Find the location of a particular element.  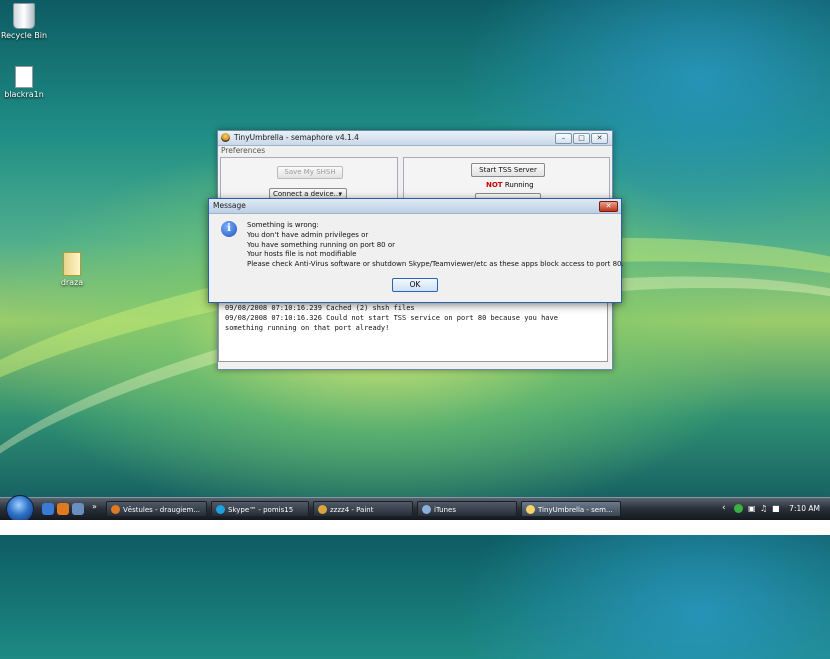

start-tss-button: Start TSS Server is located at coordinates (508, 170).